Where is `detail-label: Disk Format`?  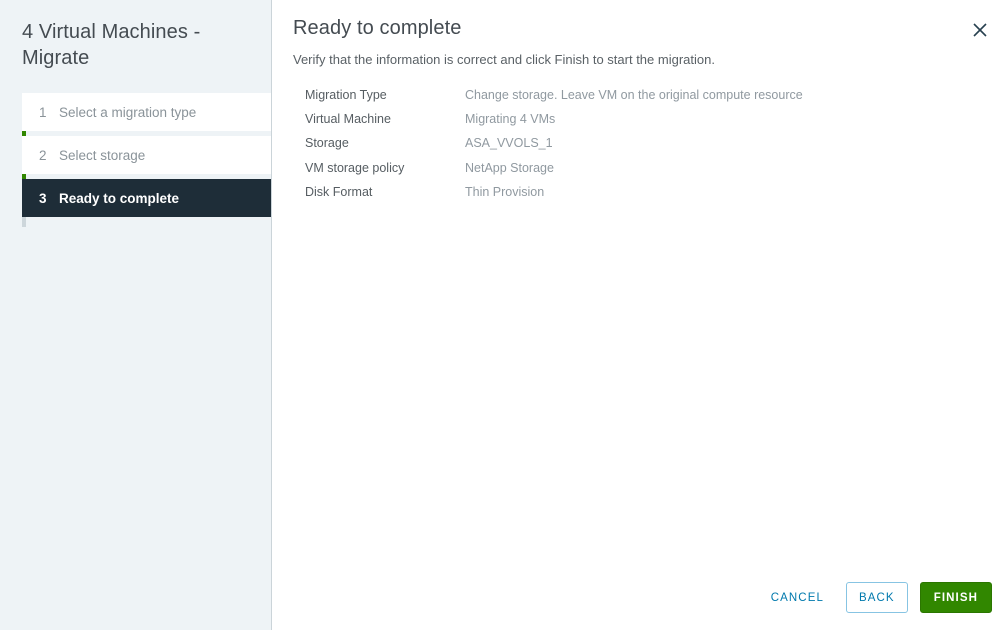
detail-label: Disk Format is located at coordinates (339, 191).